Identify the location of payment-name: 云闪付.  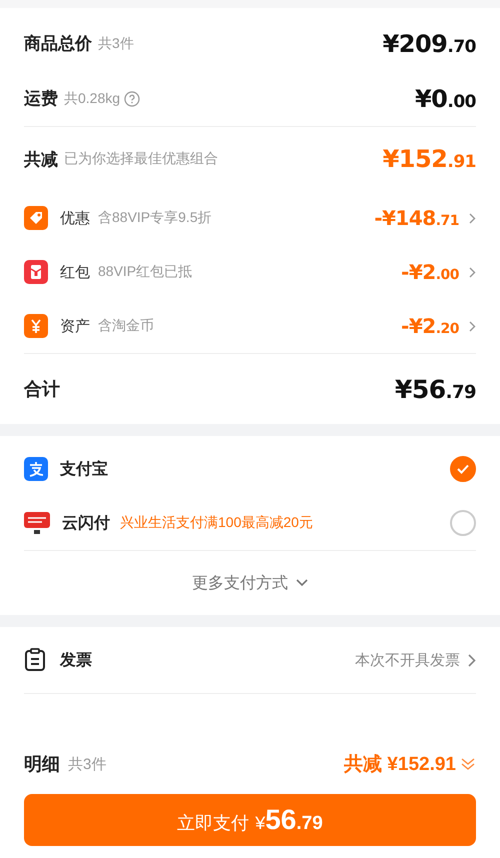
(86, 524).